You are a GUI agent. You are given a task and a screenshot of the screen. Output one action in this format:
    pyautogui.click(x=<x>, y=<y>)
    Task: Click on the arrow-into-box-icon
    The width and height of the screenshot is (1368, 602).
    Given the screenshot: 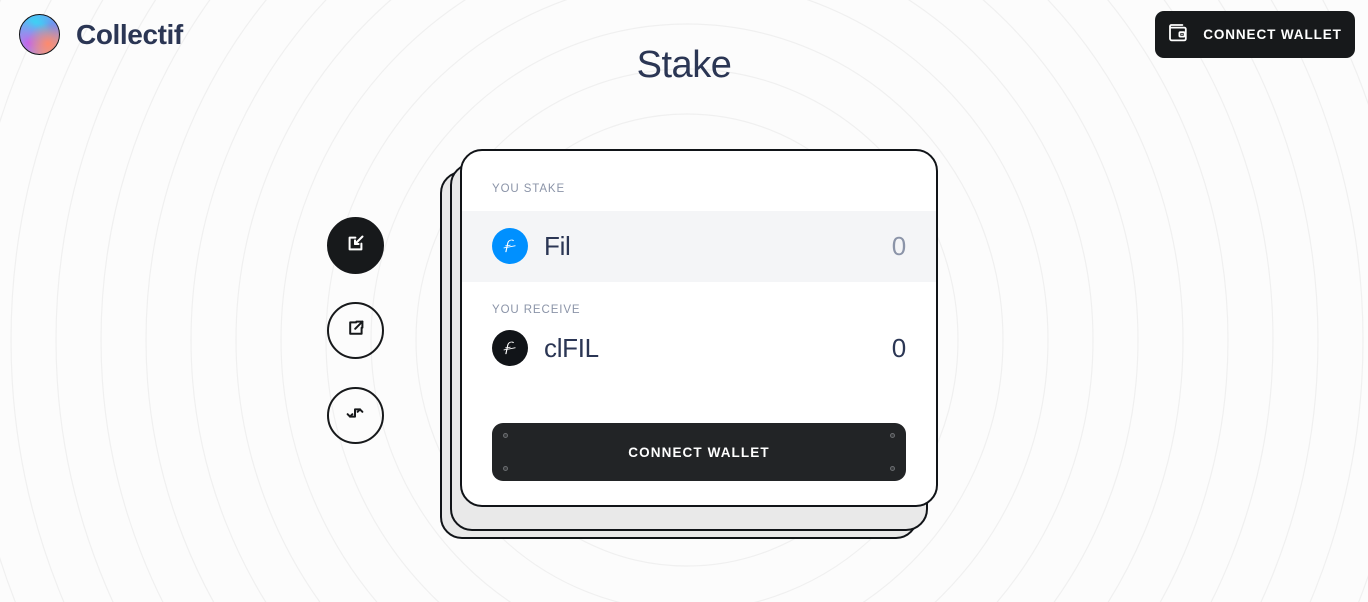 What is the action you would take?
    pyautogui.click(x=356, y=245)
    